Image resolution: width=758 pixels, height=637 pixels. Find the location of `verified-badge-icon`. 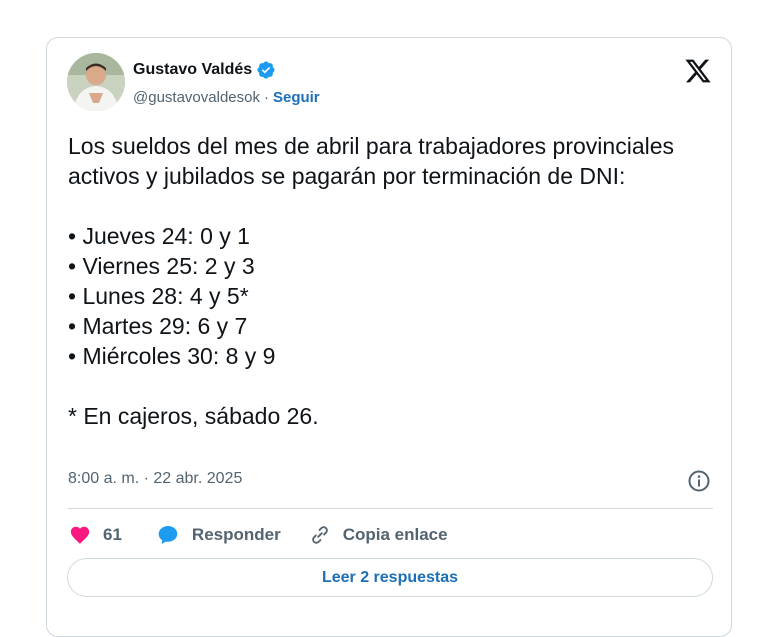

verified-badge-icon is located at coordinates (266, 70).